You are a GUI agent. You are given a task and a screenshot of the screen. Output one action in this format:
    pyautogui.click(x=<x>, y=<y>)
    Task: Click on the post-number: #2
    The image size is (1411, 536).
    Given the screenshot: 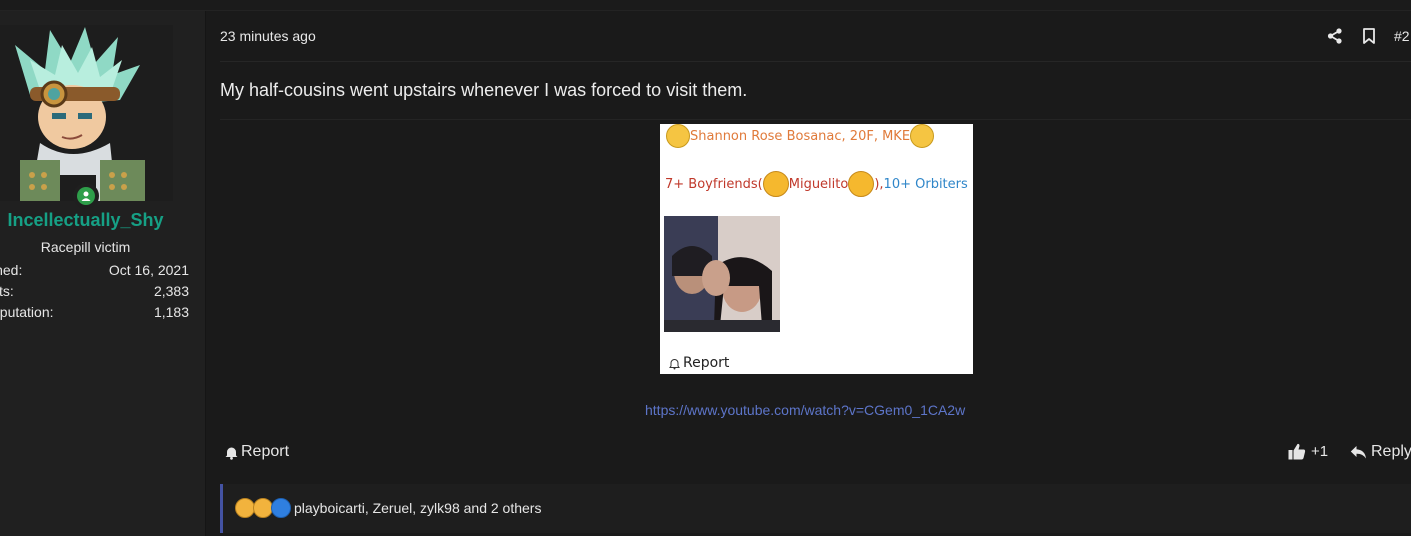 What is the action you would take?
    pyautogui.click(x=1402, y=36)
    